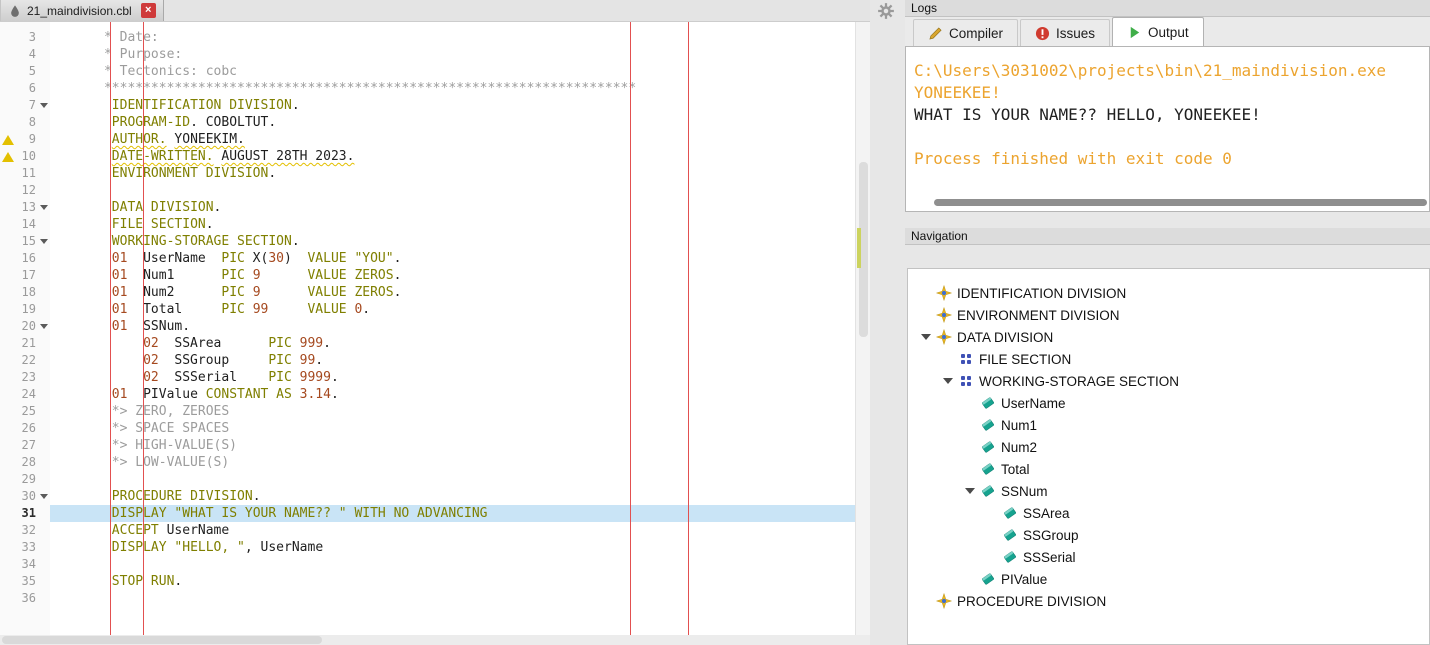  Describe the element at coordinates (452, 122) in the screenshot. I see `code-line: PROGRAM-ID. COBOLTUT.` at that location.